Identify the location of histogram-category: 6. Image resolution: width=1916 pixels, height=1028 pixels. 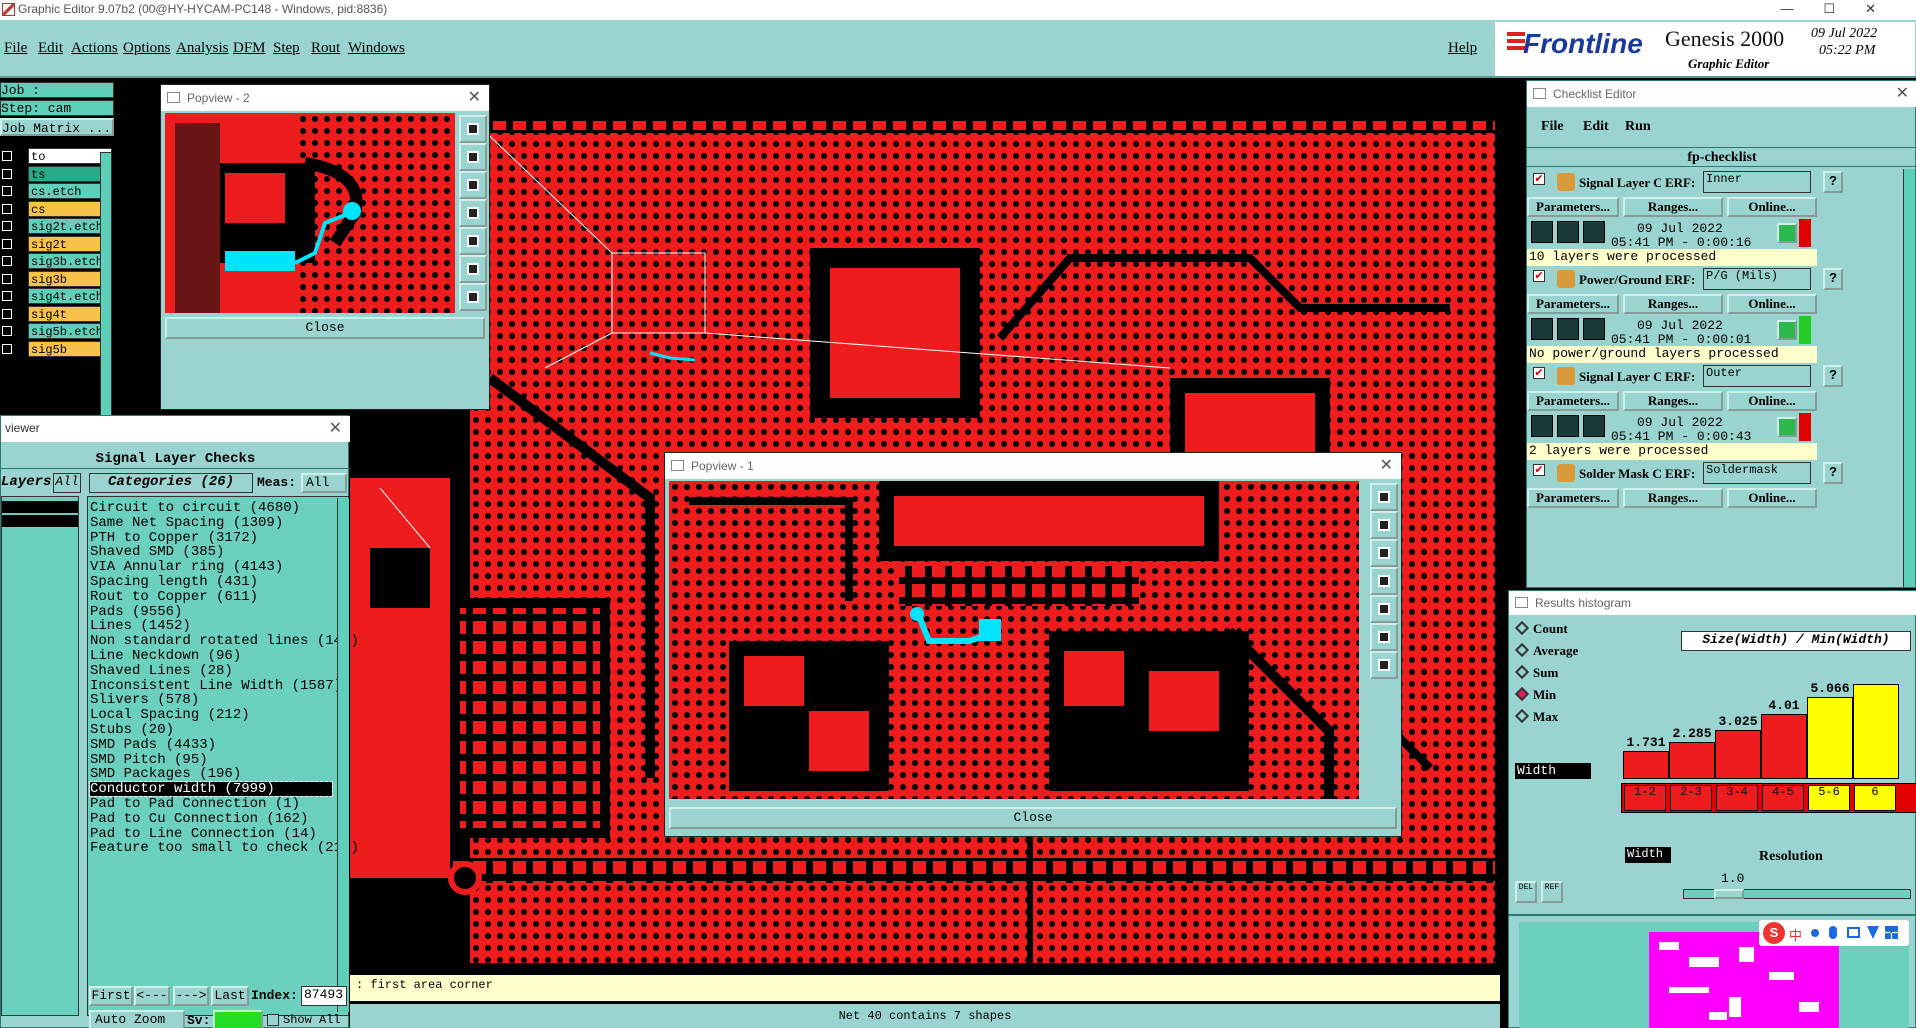
(1875, 798).